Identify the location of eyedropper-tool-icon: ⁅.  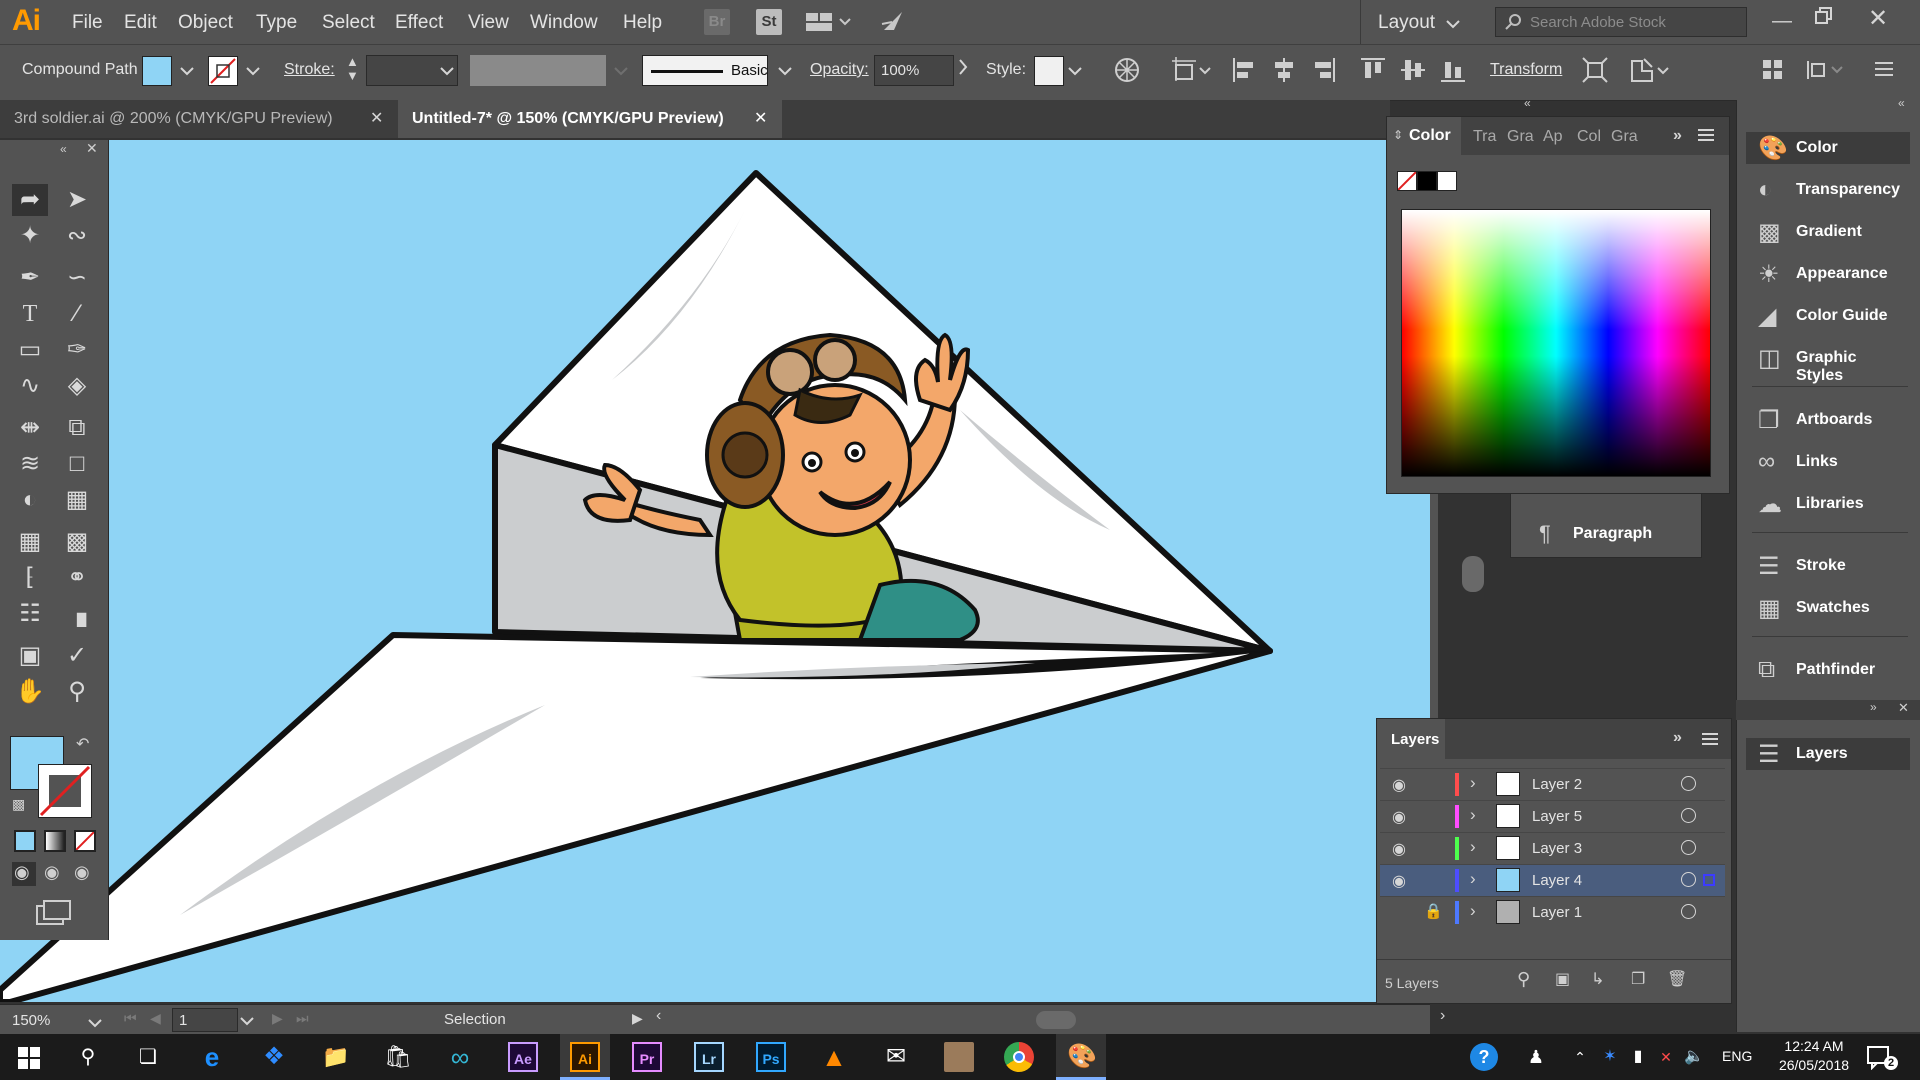
(30, 578).